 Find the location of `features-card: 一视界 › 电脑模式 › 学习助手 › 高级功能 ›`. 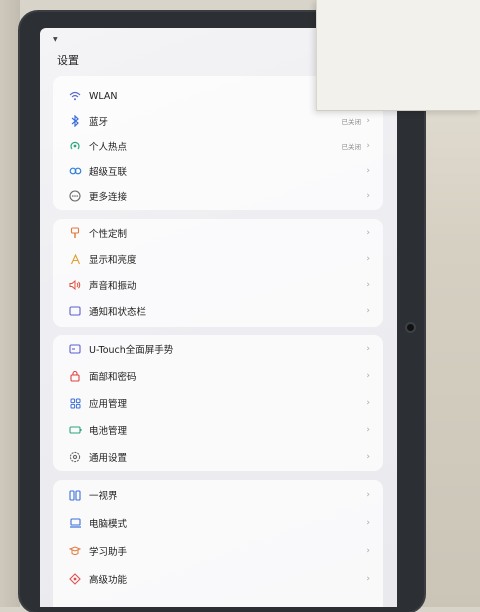

features-card: 一视界 › 电脑模式 › 学习助手 › 高级功能 › is located at coordinates (218, 543).